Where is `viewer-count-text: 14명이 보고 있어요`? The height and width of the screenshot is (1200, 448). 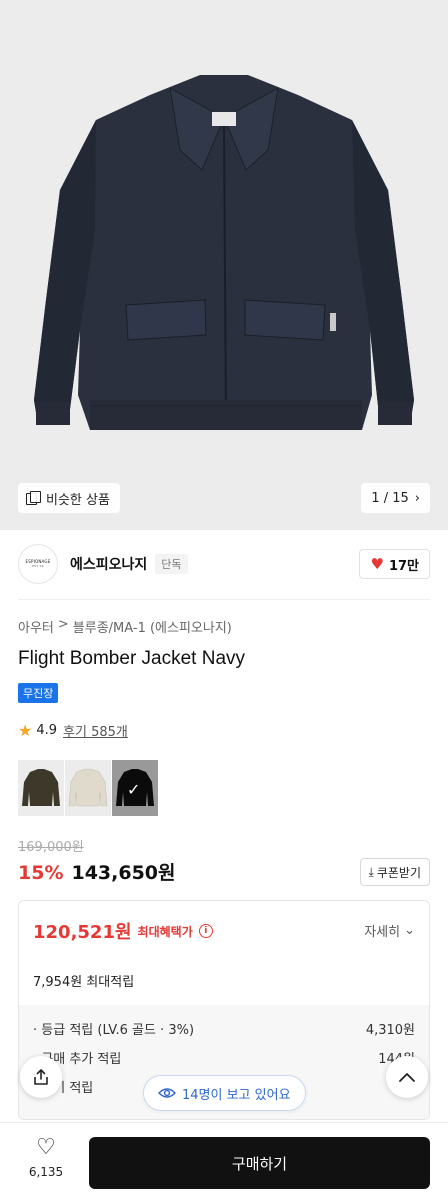 viewer-count-text: 14명이 보고 있어요 is located at coordinates (236, 1095).